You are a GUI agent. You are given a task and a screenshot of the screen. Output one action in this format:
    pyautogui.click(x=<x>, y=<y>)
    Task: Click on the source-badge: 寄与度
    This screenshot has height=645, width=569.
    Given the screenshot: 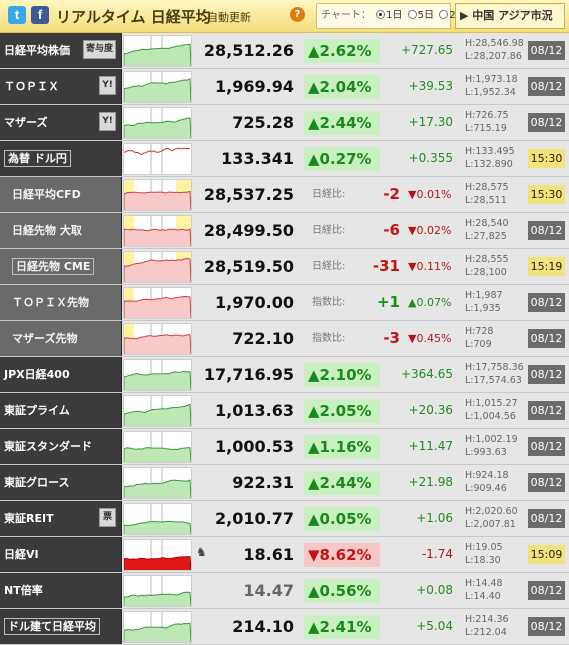 What is the action you would take?
    pyautogui.click(x=99, y=49)
    